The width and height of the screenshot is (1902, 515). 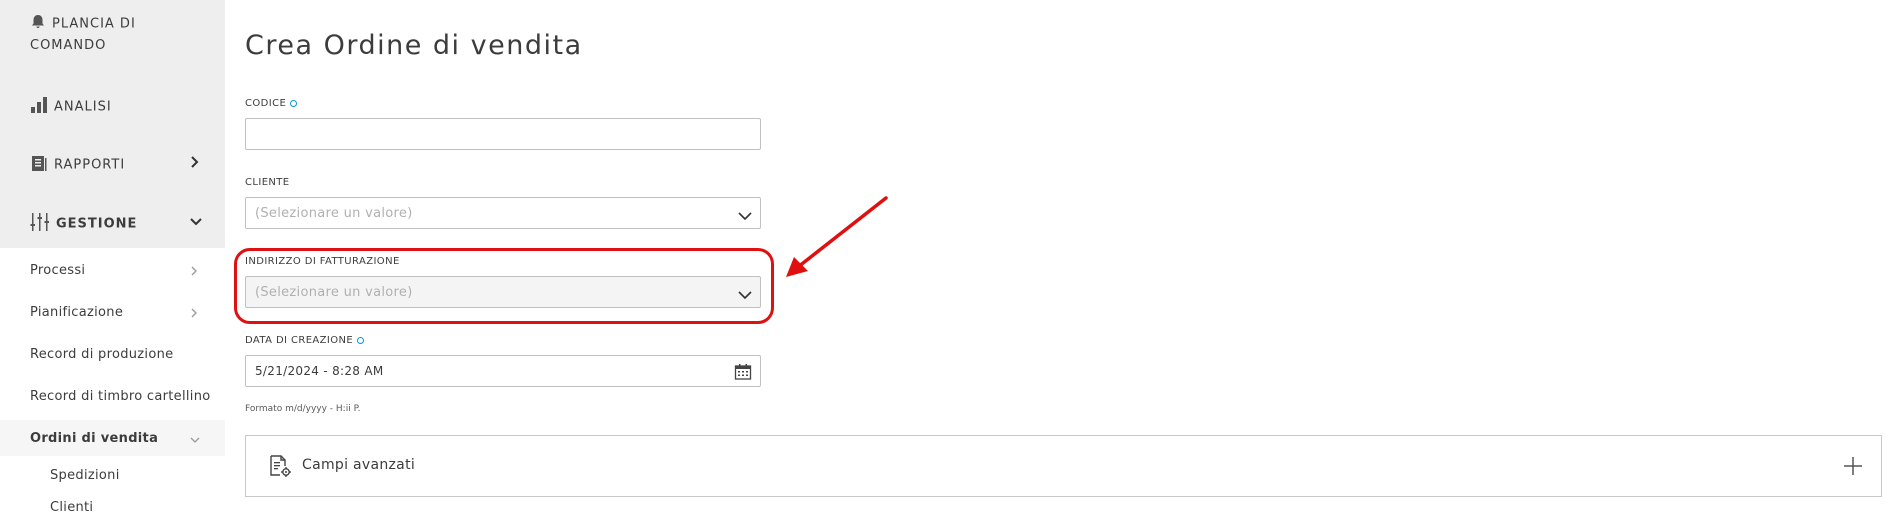 I want to click on cliente-select: (Selezionare un valore), so click(x=503, y=213).